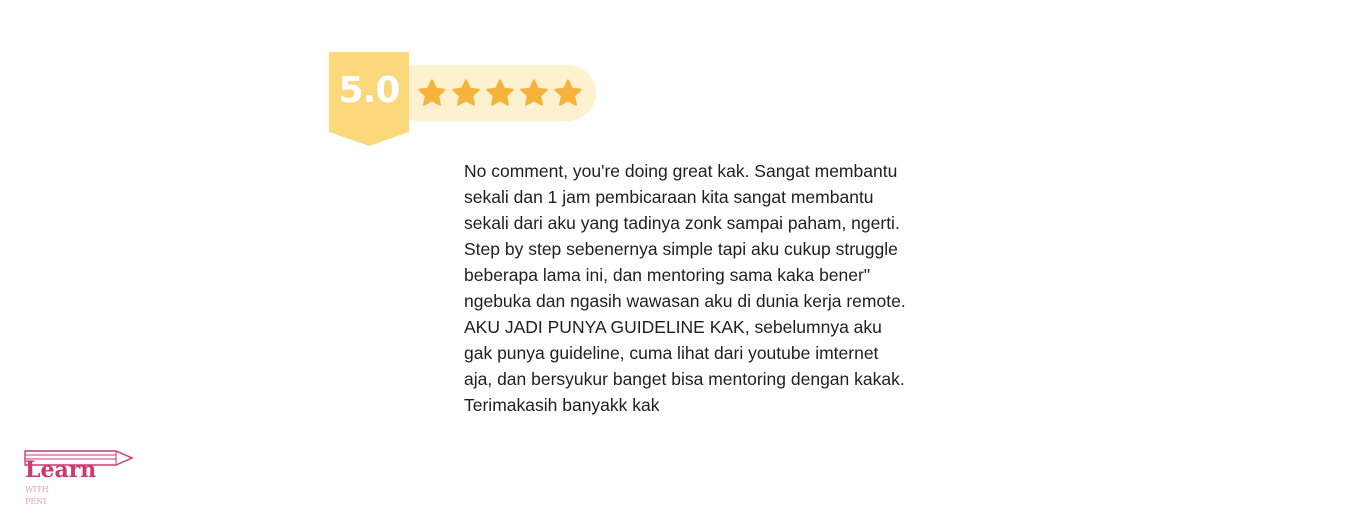 Image resolution: width=1366 pixels, height=518 pixels. Describe the element at coordinates (369, 90) in the screenshot. I see `rating-score: 5.0` at that location.